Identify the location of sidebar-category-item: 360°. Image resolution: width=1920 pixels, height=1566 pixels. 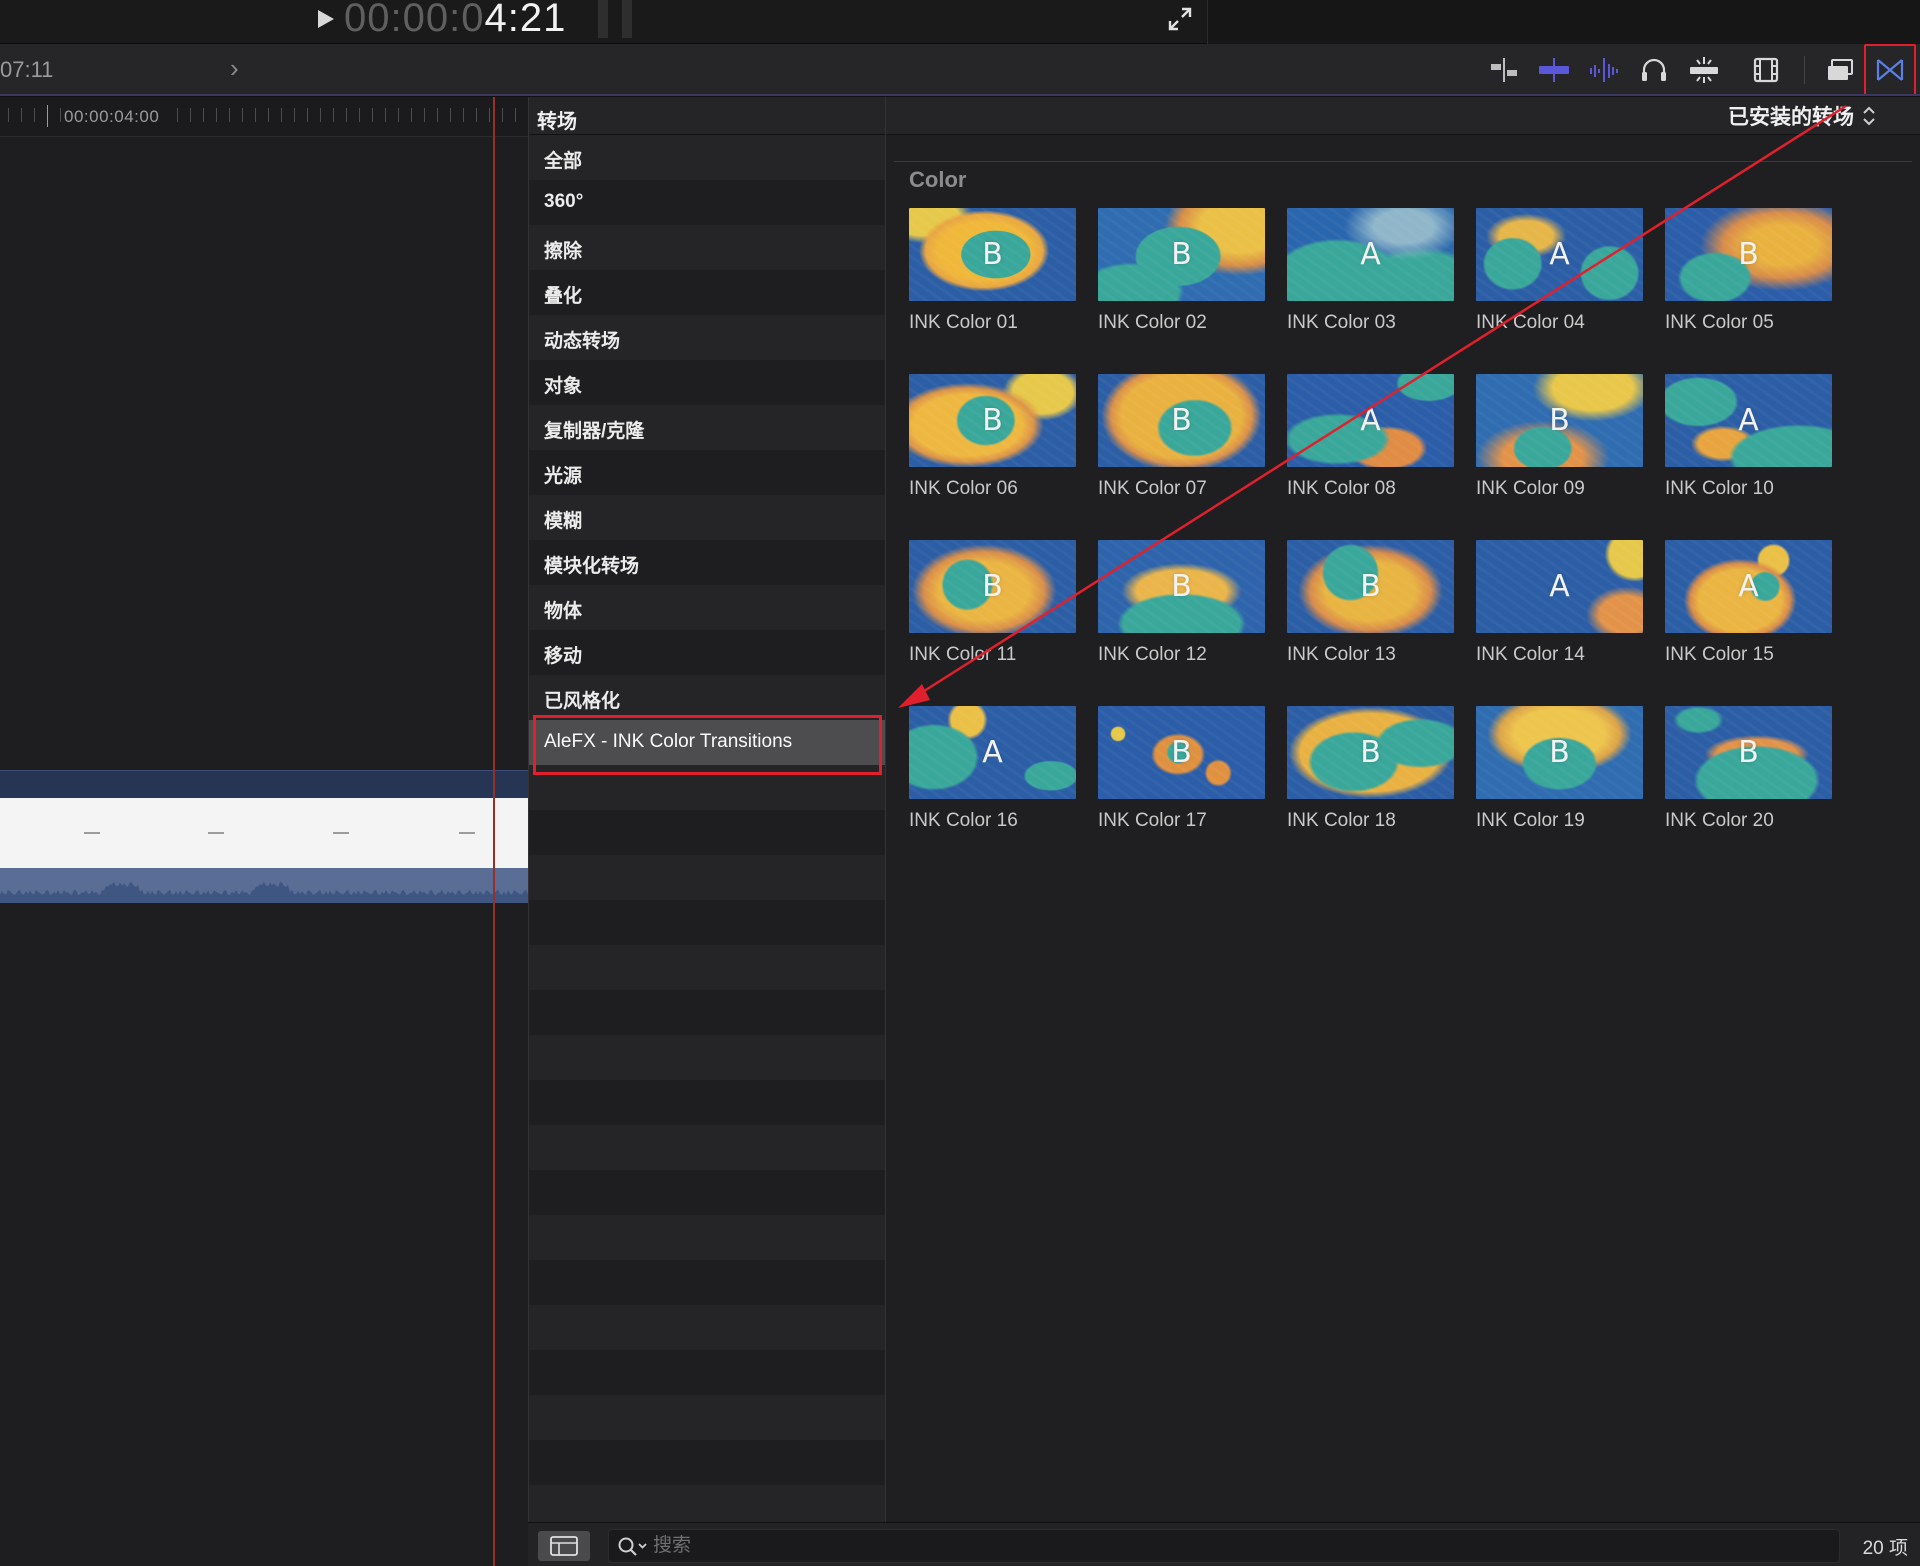
(707, 202).